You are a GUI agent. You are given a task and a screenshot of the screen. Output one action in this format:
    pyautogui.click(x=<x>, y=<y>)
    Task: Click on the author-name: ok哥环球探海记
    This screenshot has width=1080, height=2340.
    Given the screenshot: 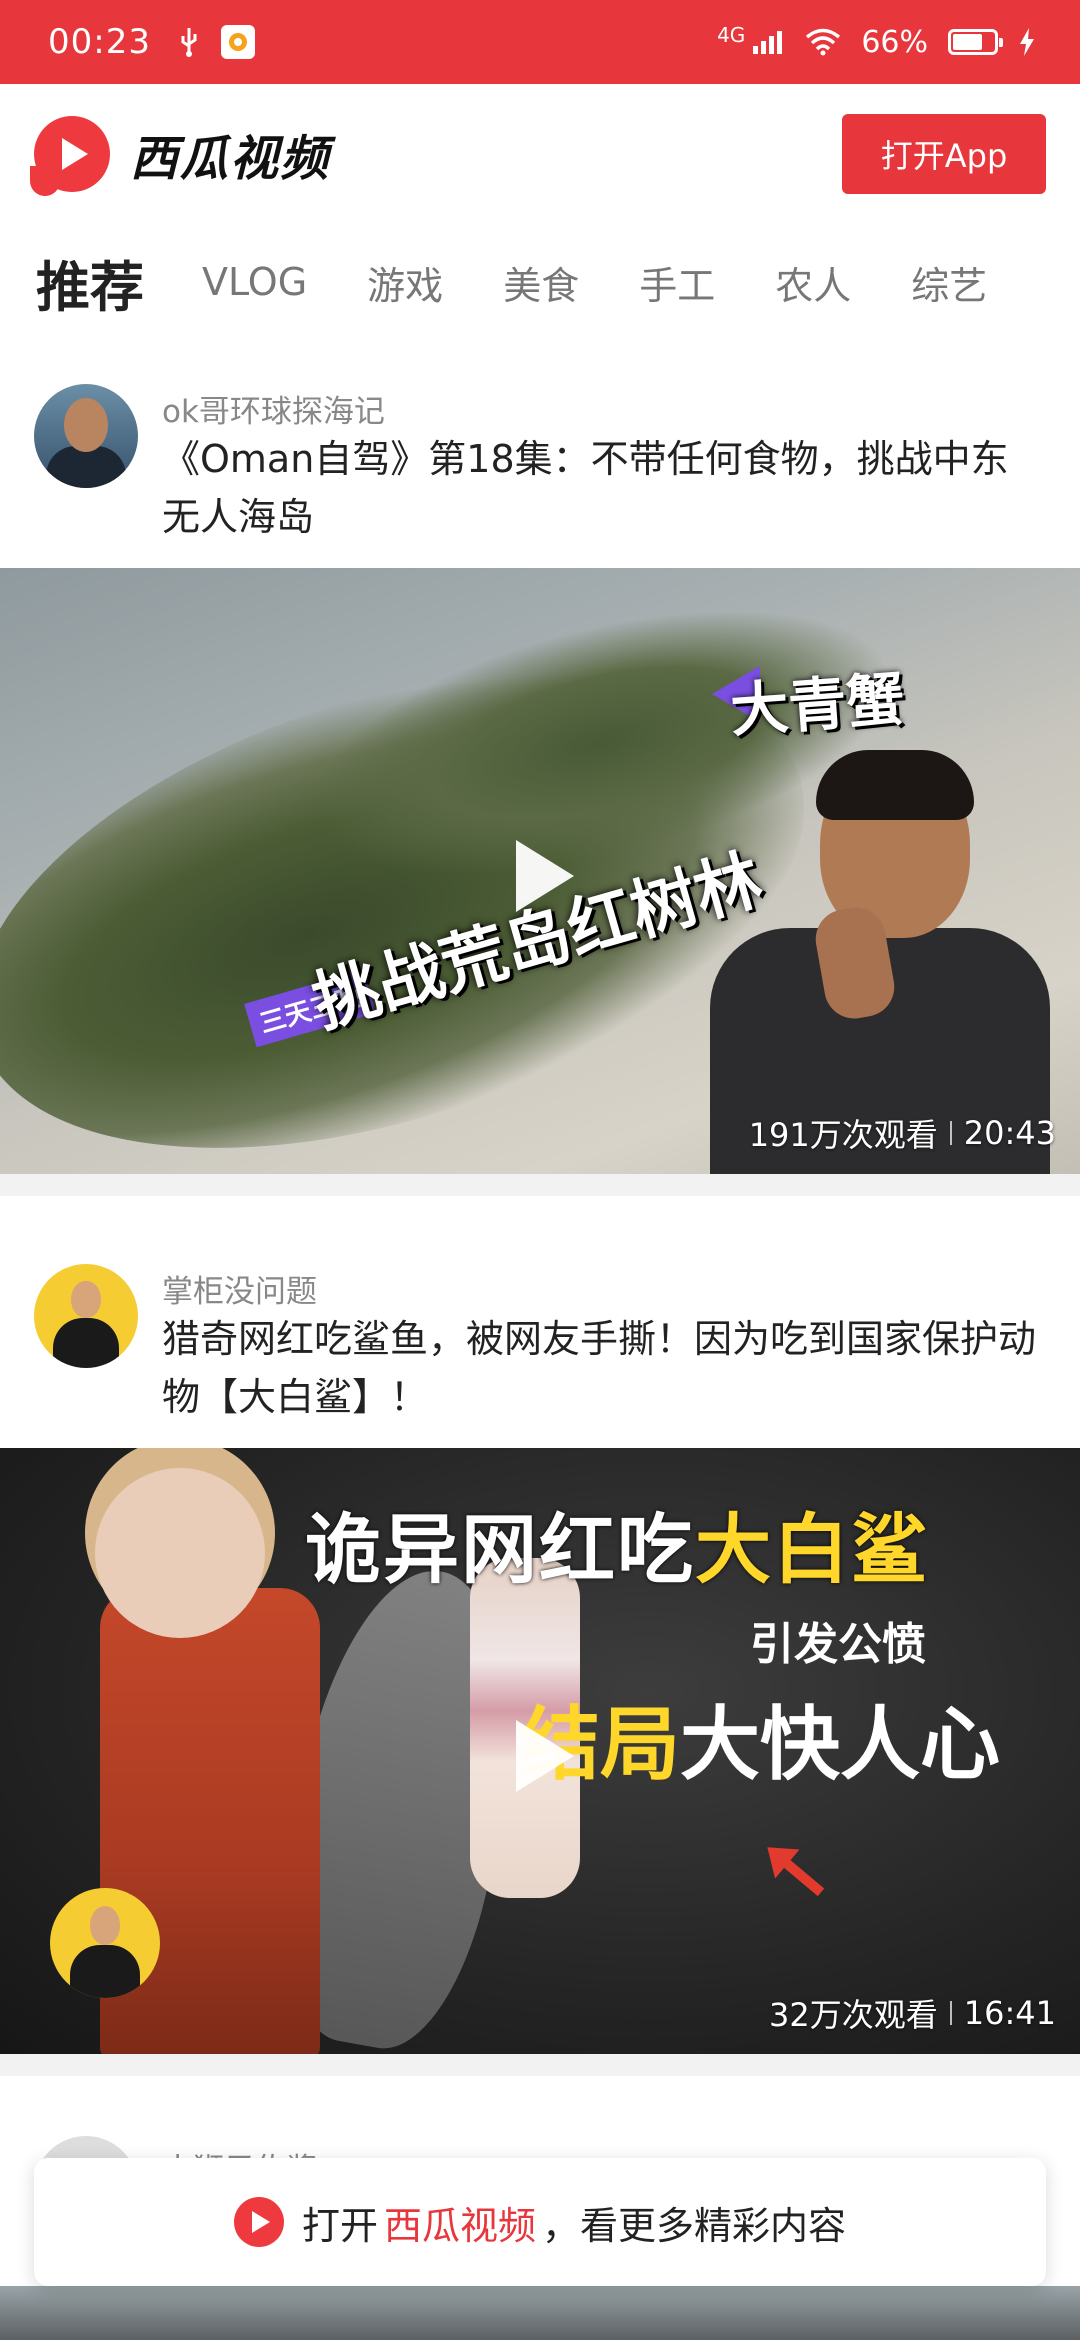 What is the action you would take?
    pyautogui.click(x=273, y=408)
    